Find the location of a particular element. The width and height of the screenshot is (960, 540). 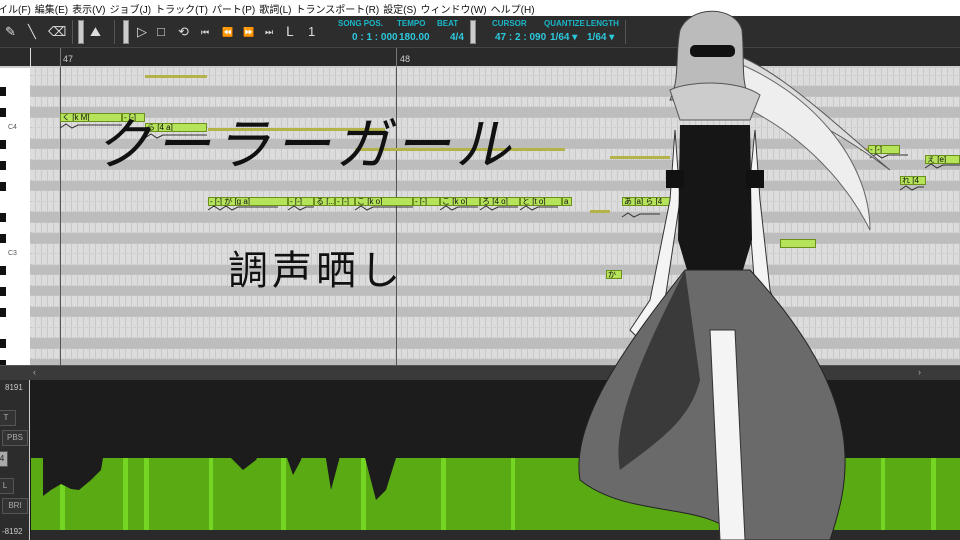

param-select-2: L is located at coordinates (7, 486).